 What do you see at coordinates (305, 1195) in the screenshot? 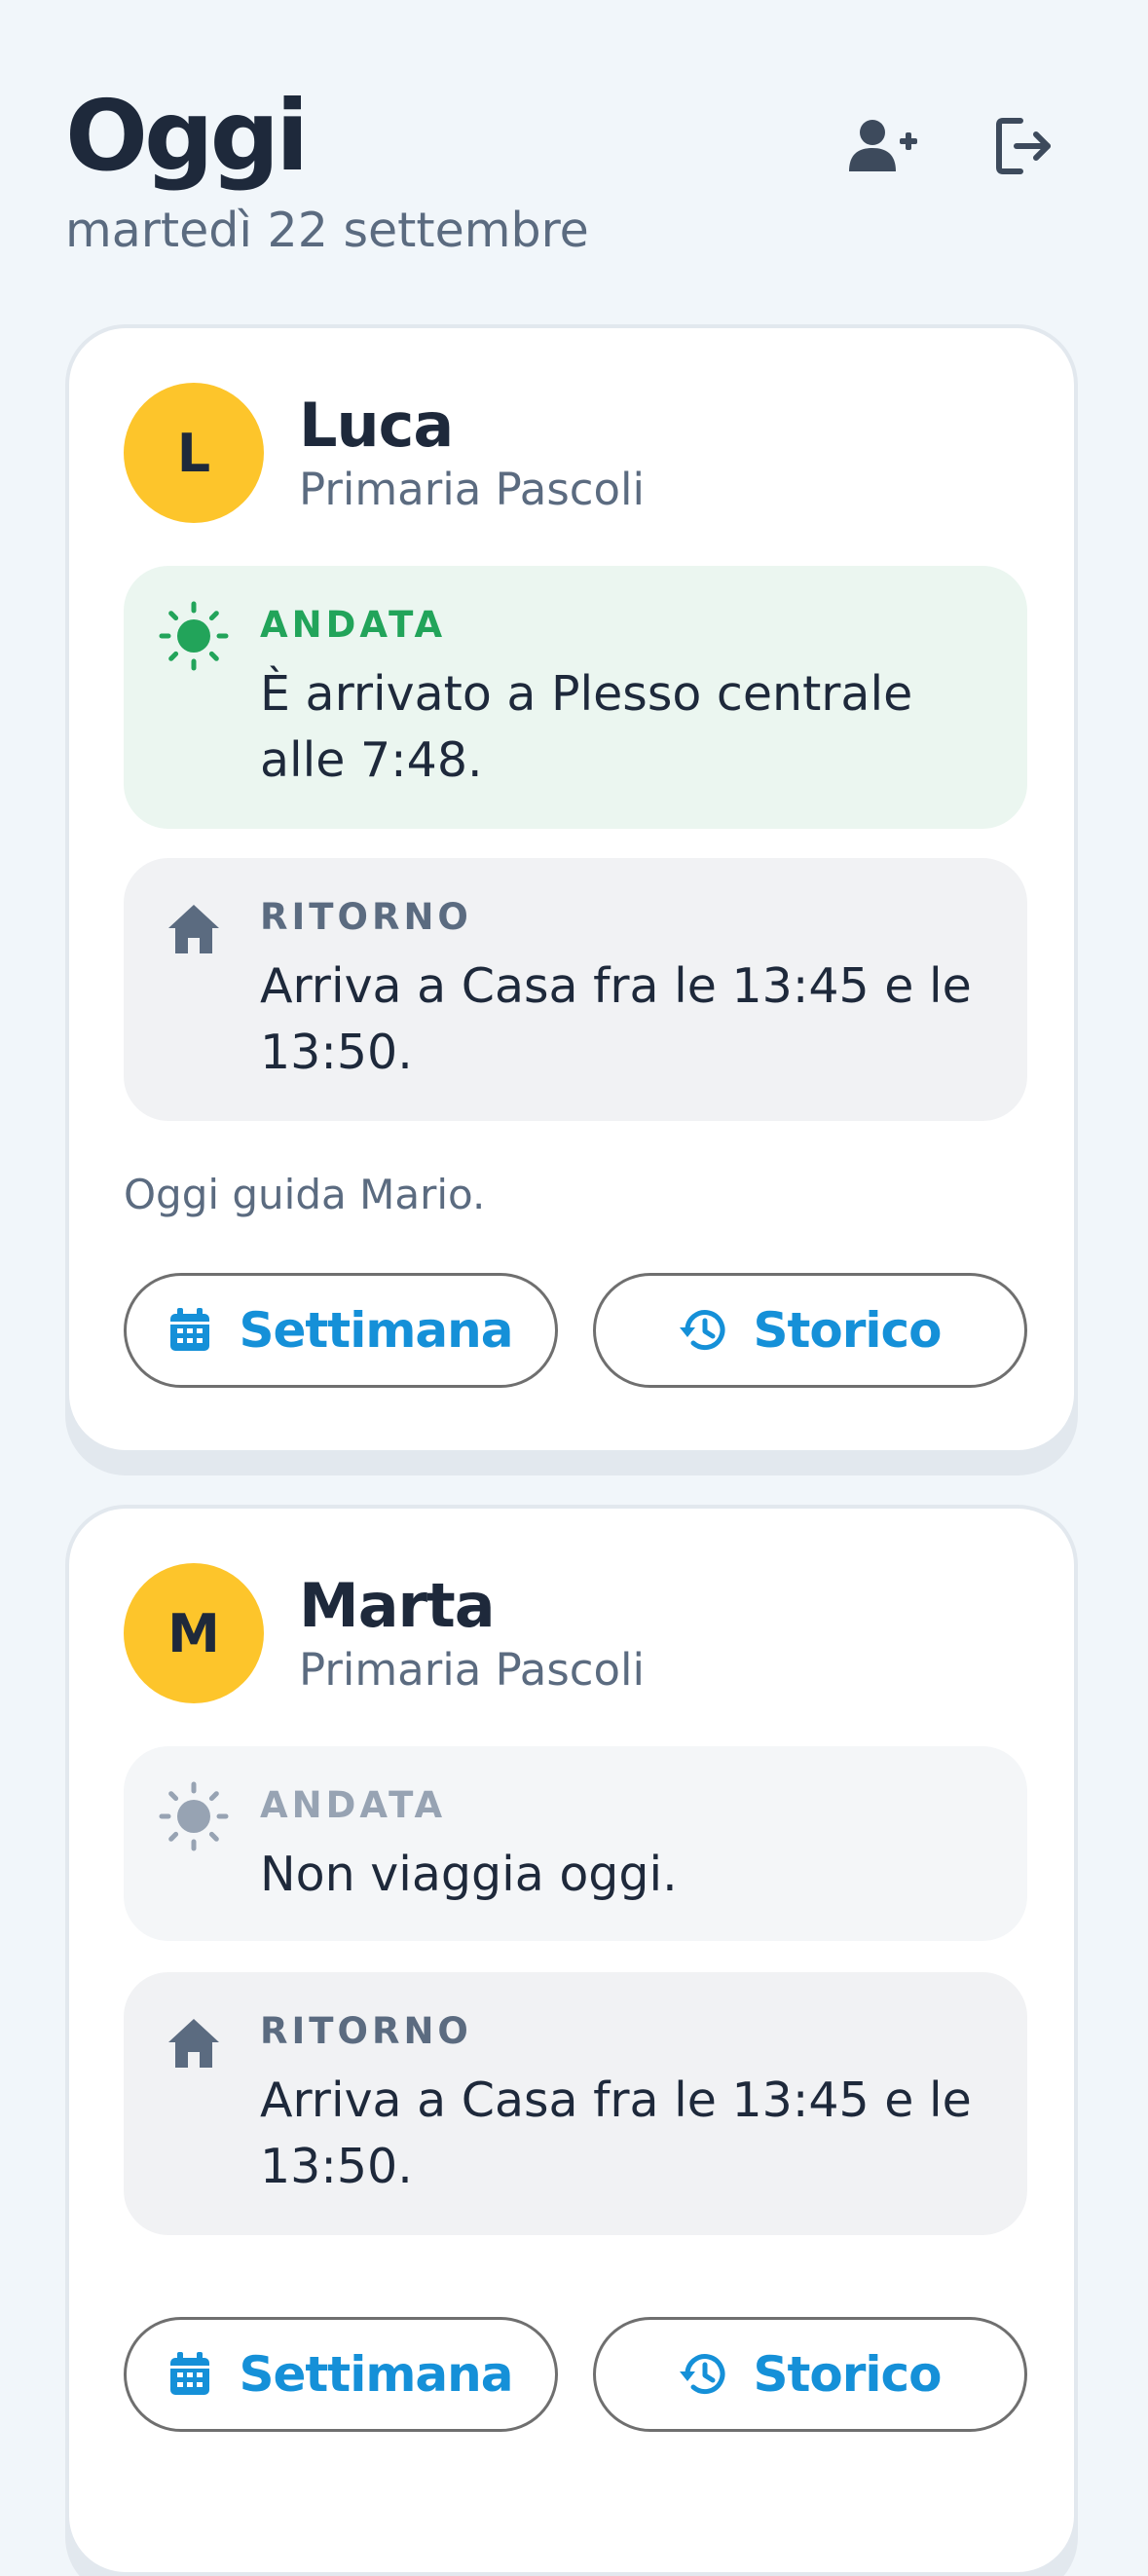
I see `driver-note: Oggi guida Mario.` at bounding box center [305, 1195].